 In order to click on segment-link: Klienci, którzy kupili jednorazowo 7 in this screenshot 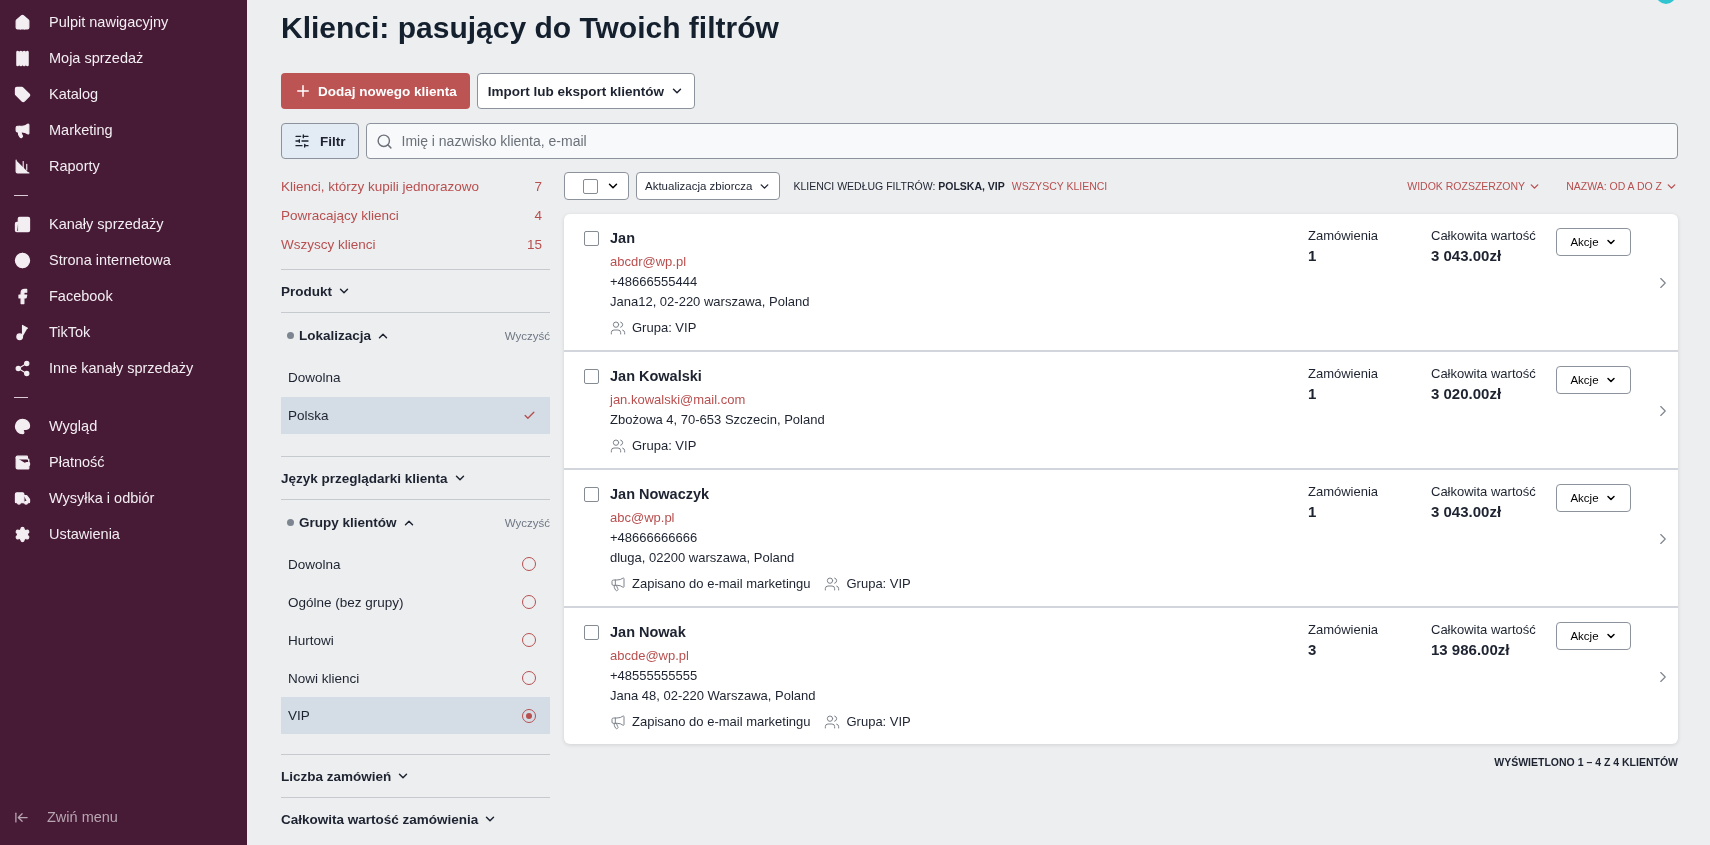, I will do `click(415, 186)`.